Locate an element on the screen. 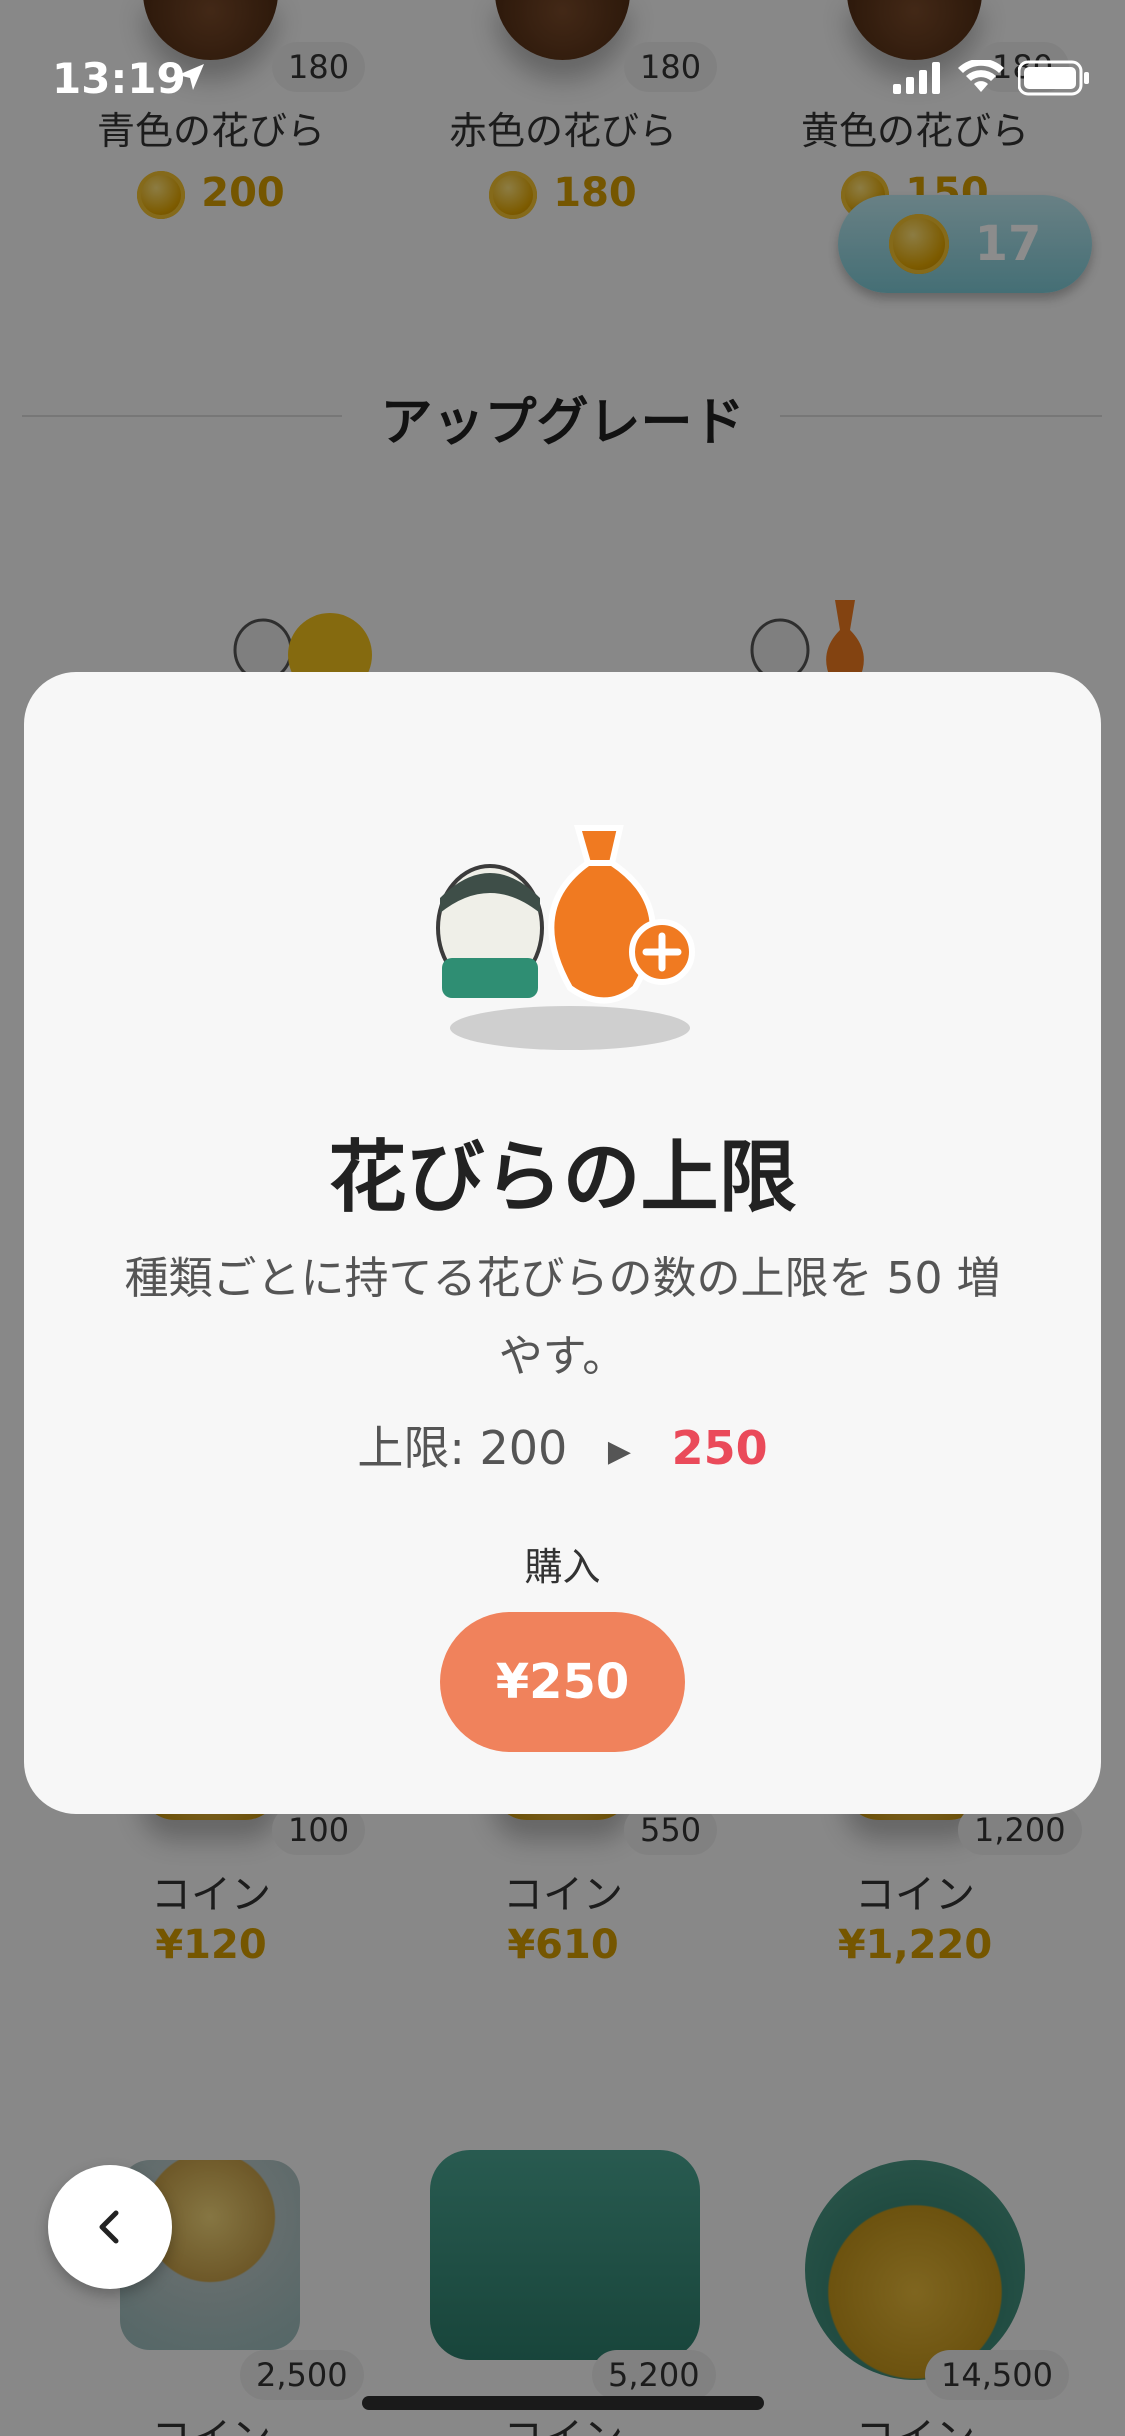 This screenshot has height=2436, width=1125. modal-title: 花びらの上限 is located at coordinates (562, 1178).